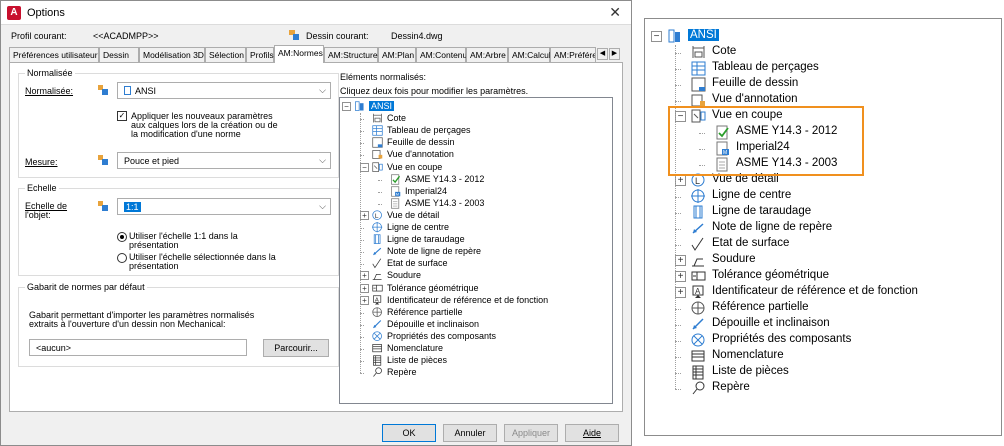  Describe the element at coordinates (224, 90) in the screenshot. I see `norm-dropdown: ANSI ⌵` at that location.